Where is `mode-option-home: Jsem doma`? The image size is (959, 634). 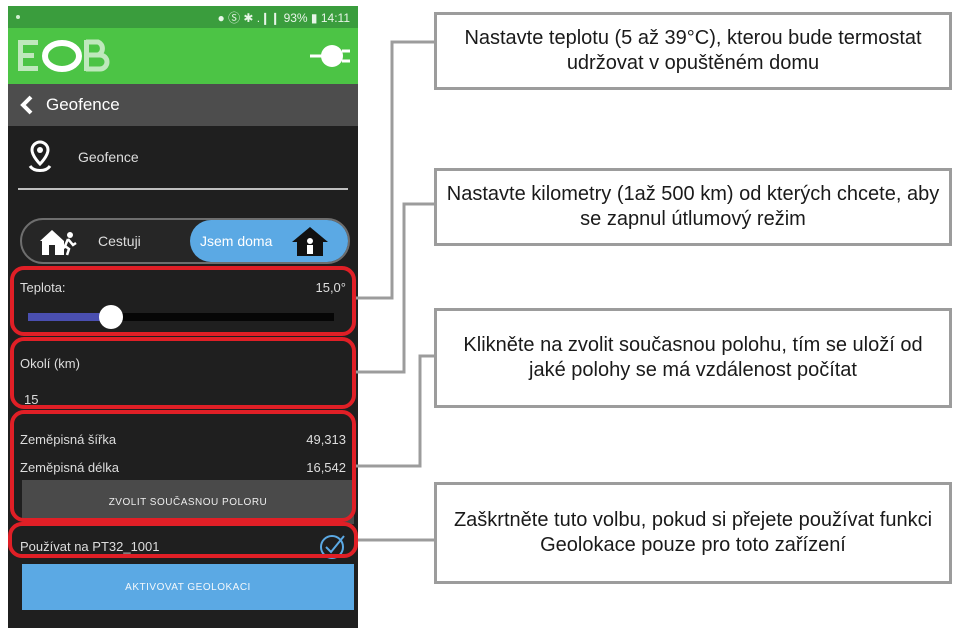 mode-option-home: Jsem doma is located at coordinates (269, 241).